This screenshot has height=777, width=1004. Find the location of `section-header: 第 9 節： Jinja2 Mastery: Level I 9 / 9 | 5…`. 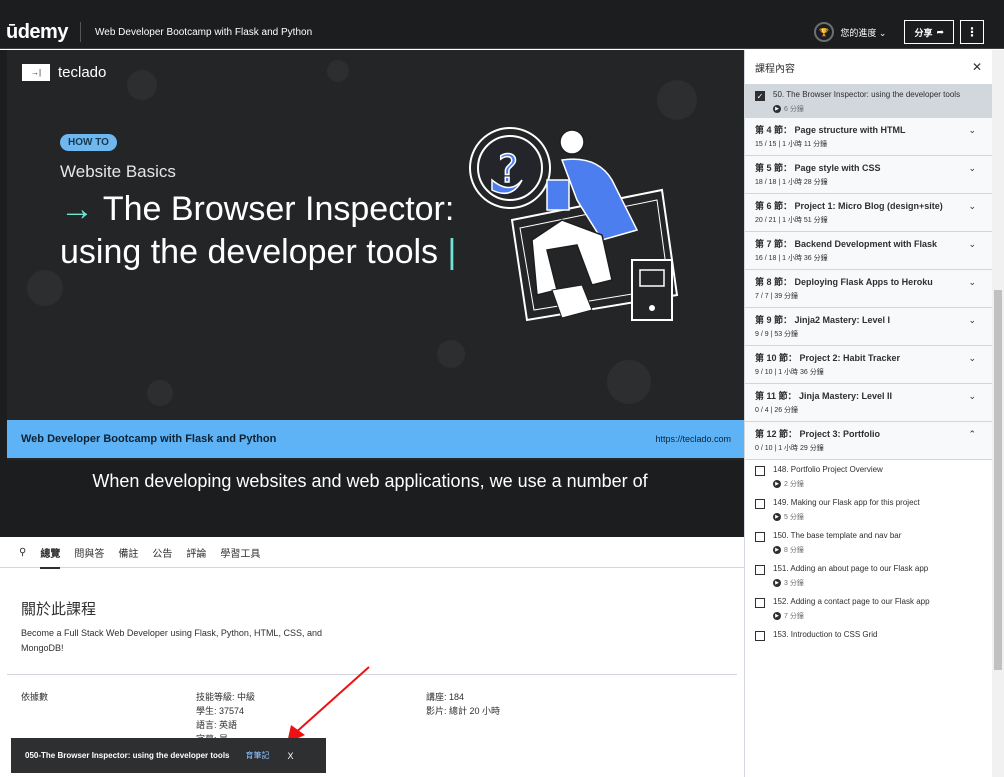

section-header: 第 9 節： Jinja2 Mastery: Level I 9 / 9 | 5… is located at coordinates (868, 327).